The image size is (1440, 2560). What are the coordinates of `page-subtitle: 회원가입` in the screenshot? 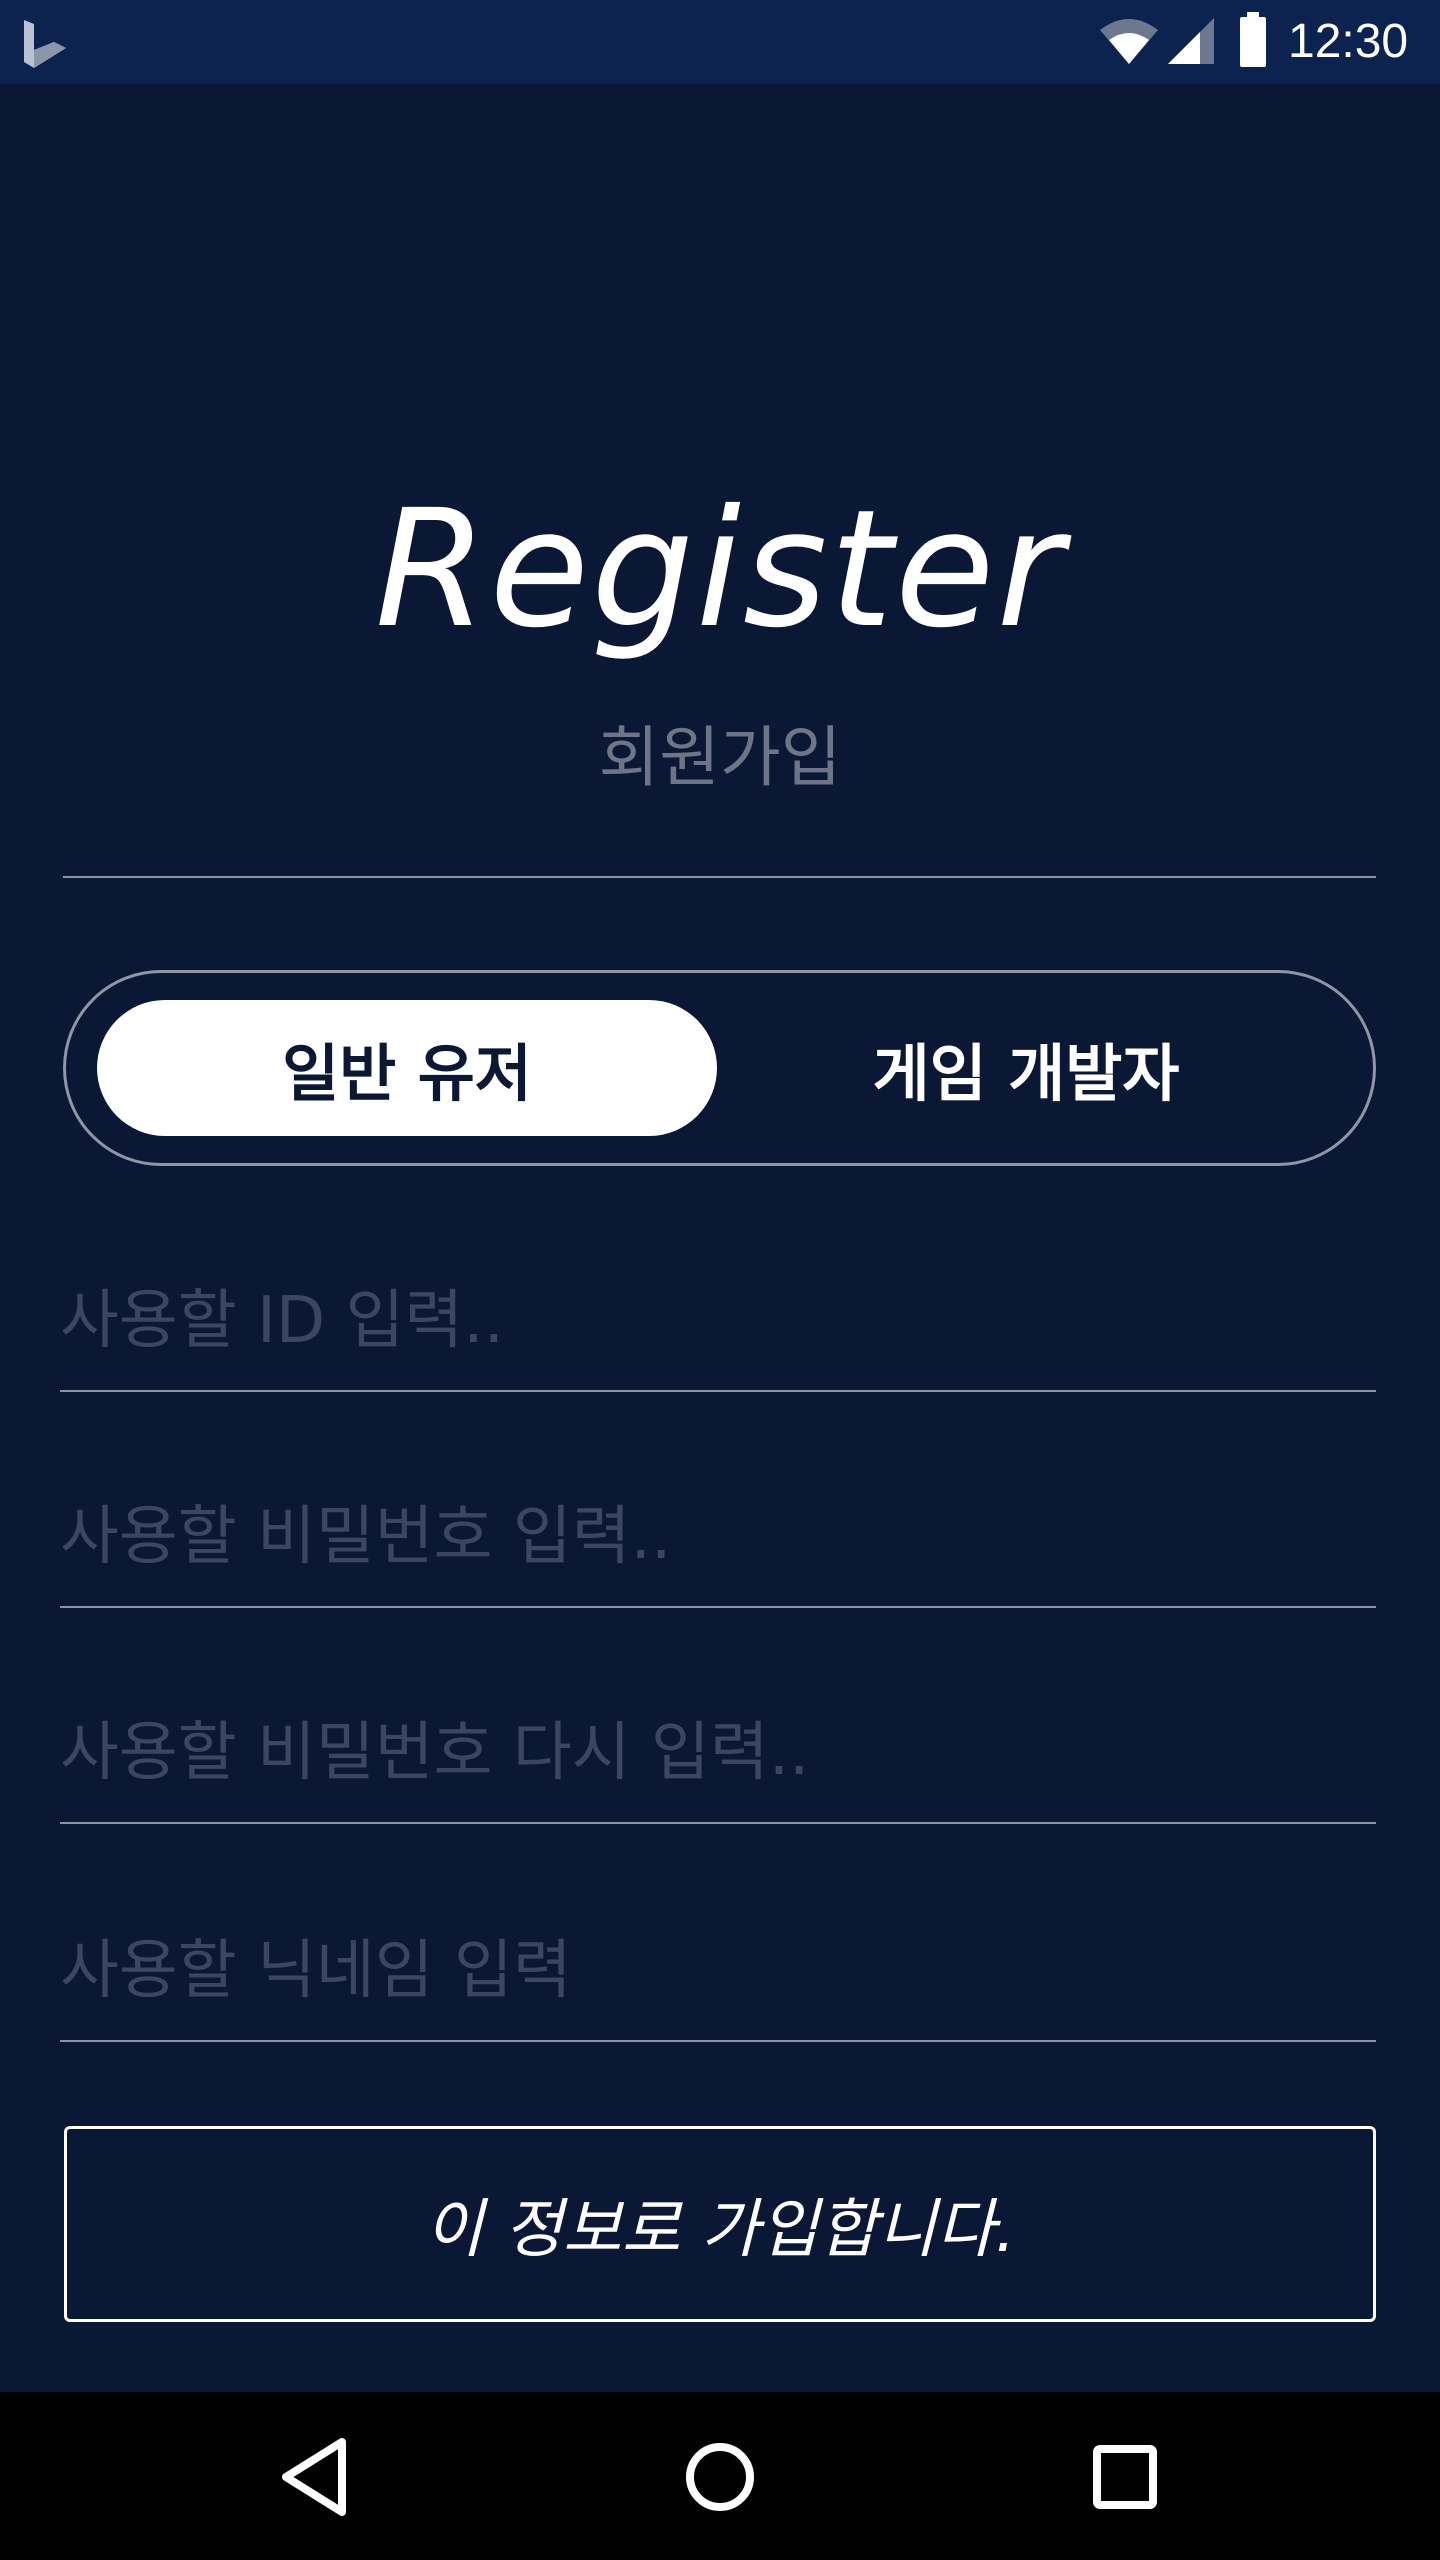 It's located at (720, 757).